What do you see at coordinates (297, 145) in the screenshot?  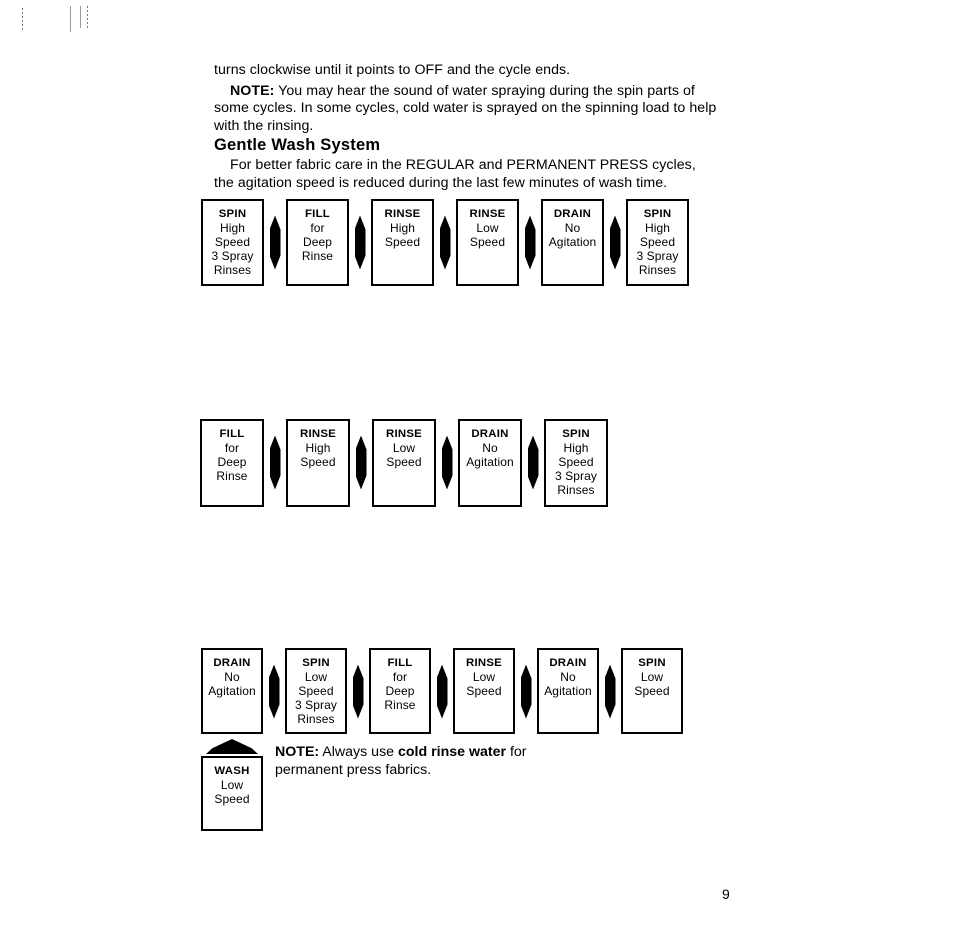 I see `page-title: Gentle Wash System` at bounding box center [297, 145].